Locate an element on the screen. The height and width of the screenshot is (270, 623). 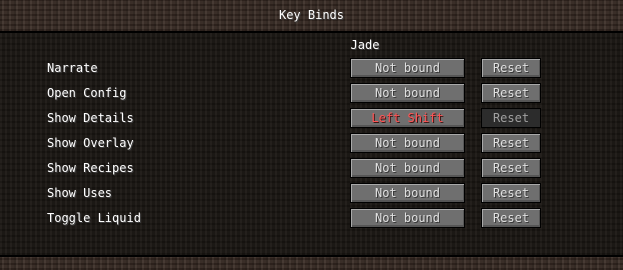
keybind-label: Narrate is located at coordinates (72, 68).